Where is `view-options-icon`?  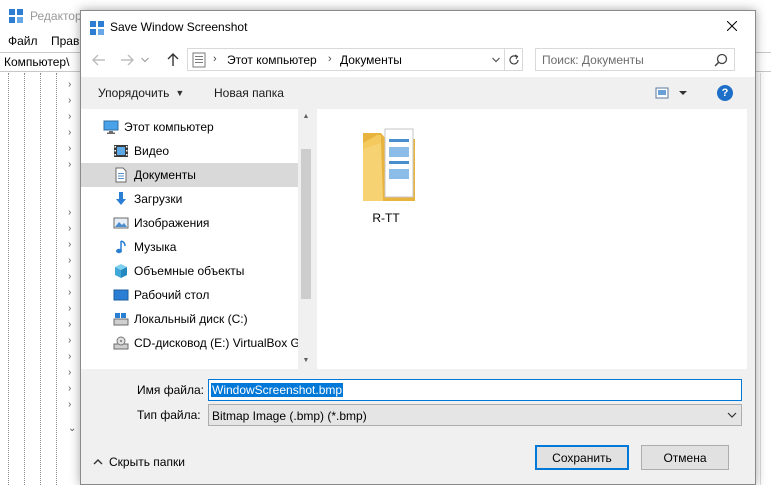 view-options-icon is located at coordinates (671, 93).